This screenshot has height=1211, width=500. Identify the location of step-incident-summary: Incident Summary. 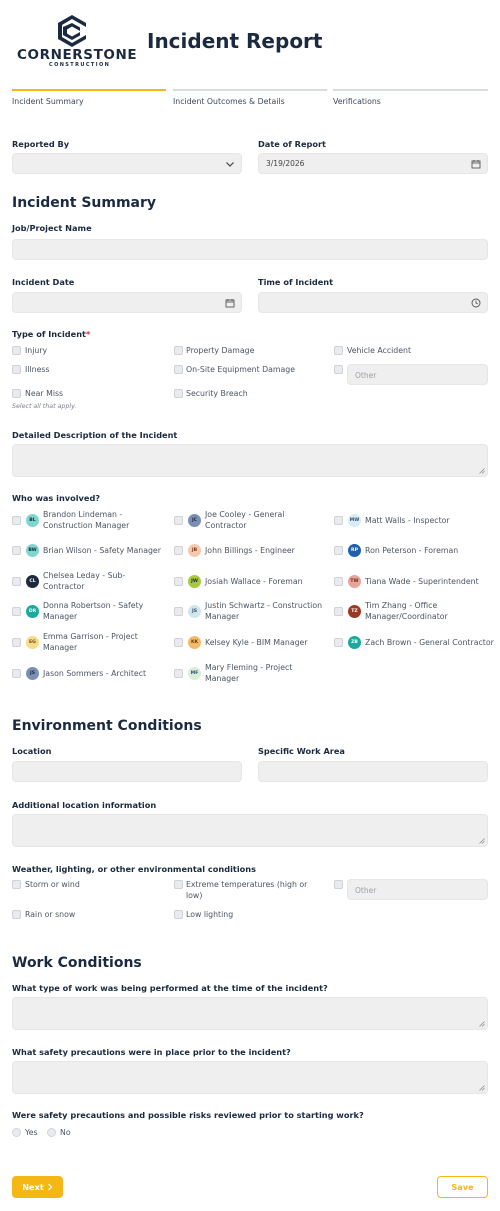
(48, 101).